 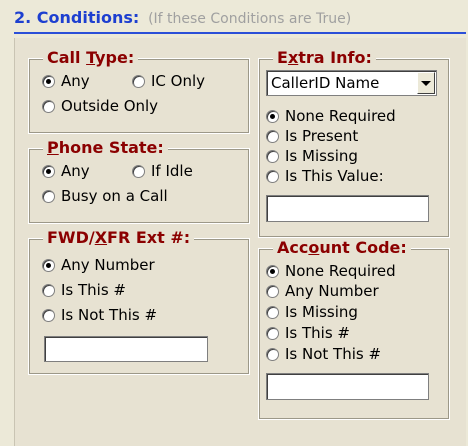 I want to click on fwd-xfr-legend: FWD/XFR Ext #:, so click(x=119, y=237).